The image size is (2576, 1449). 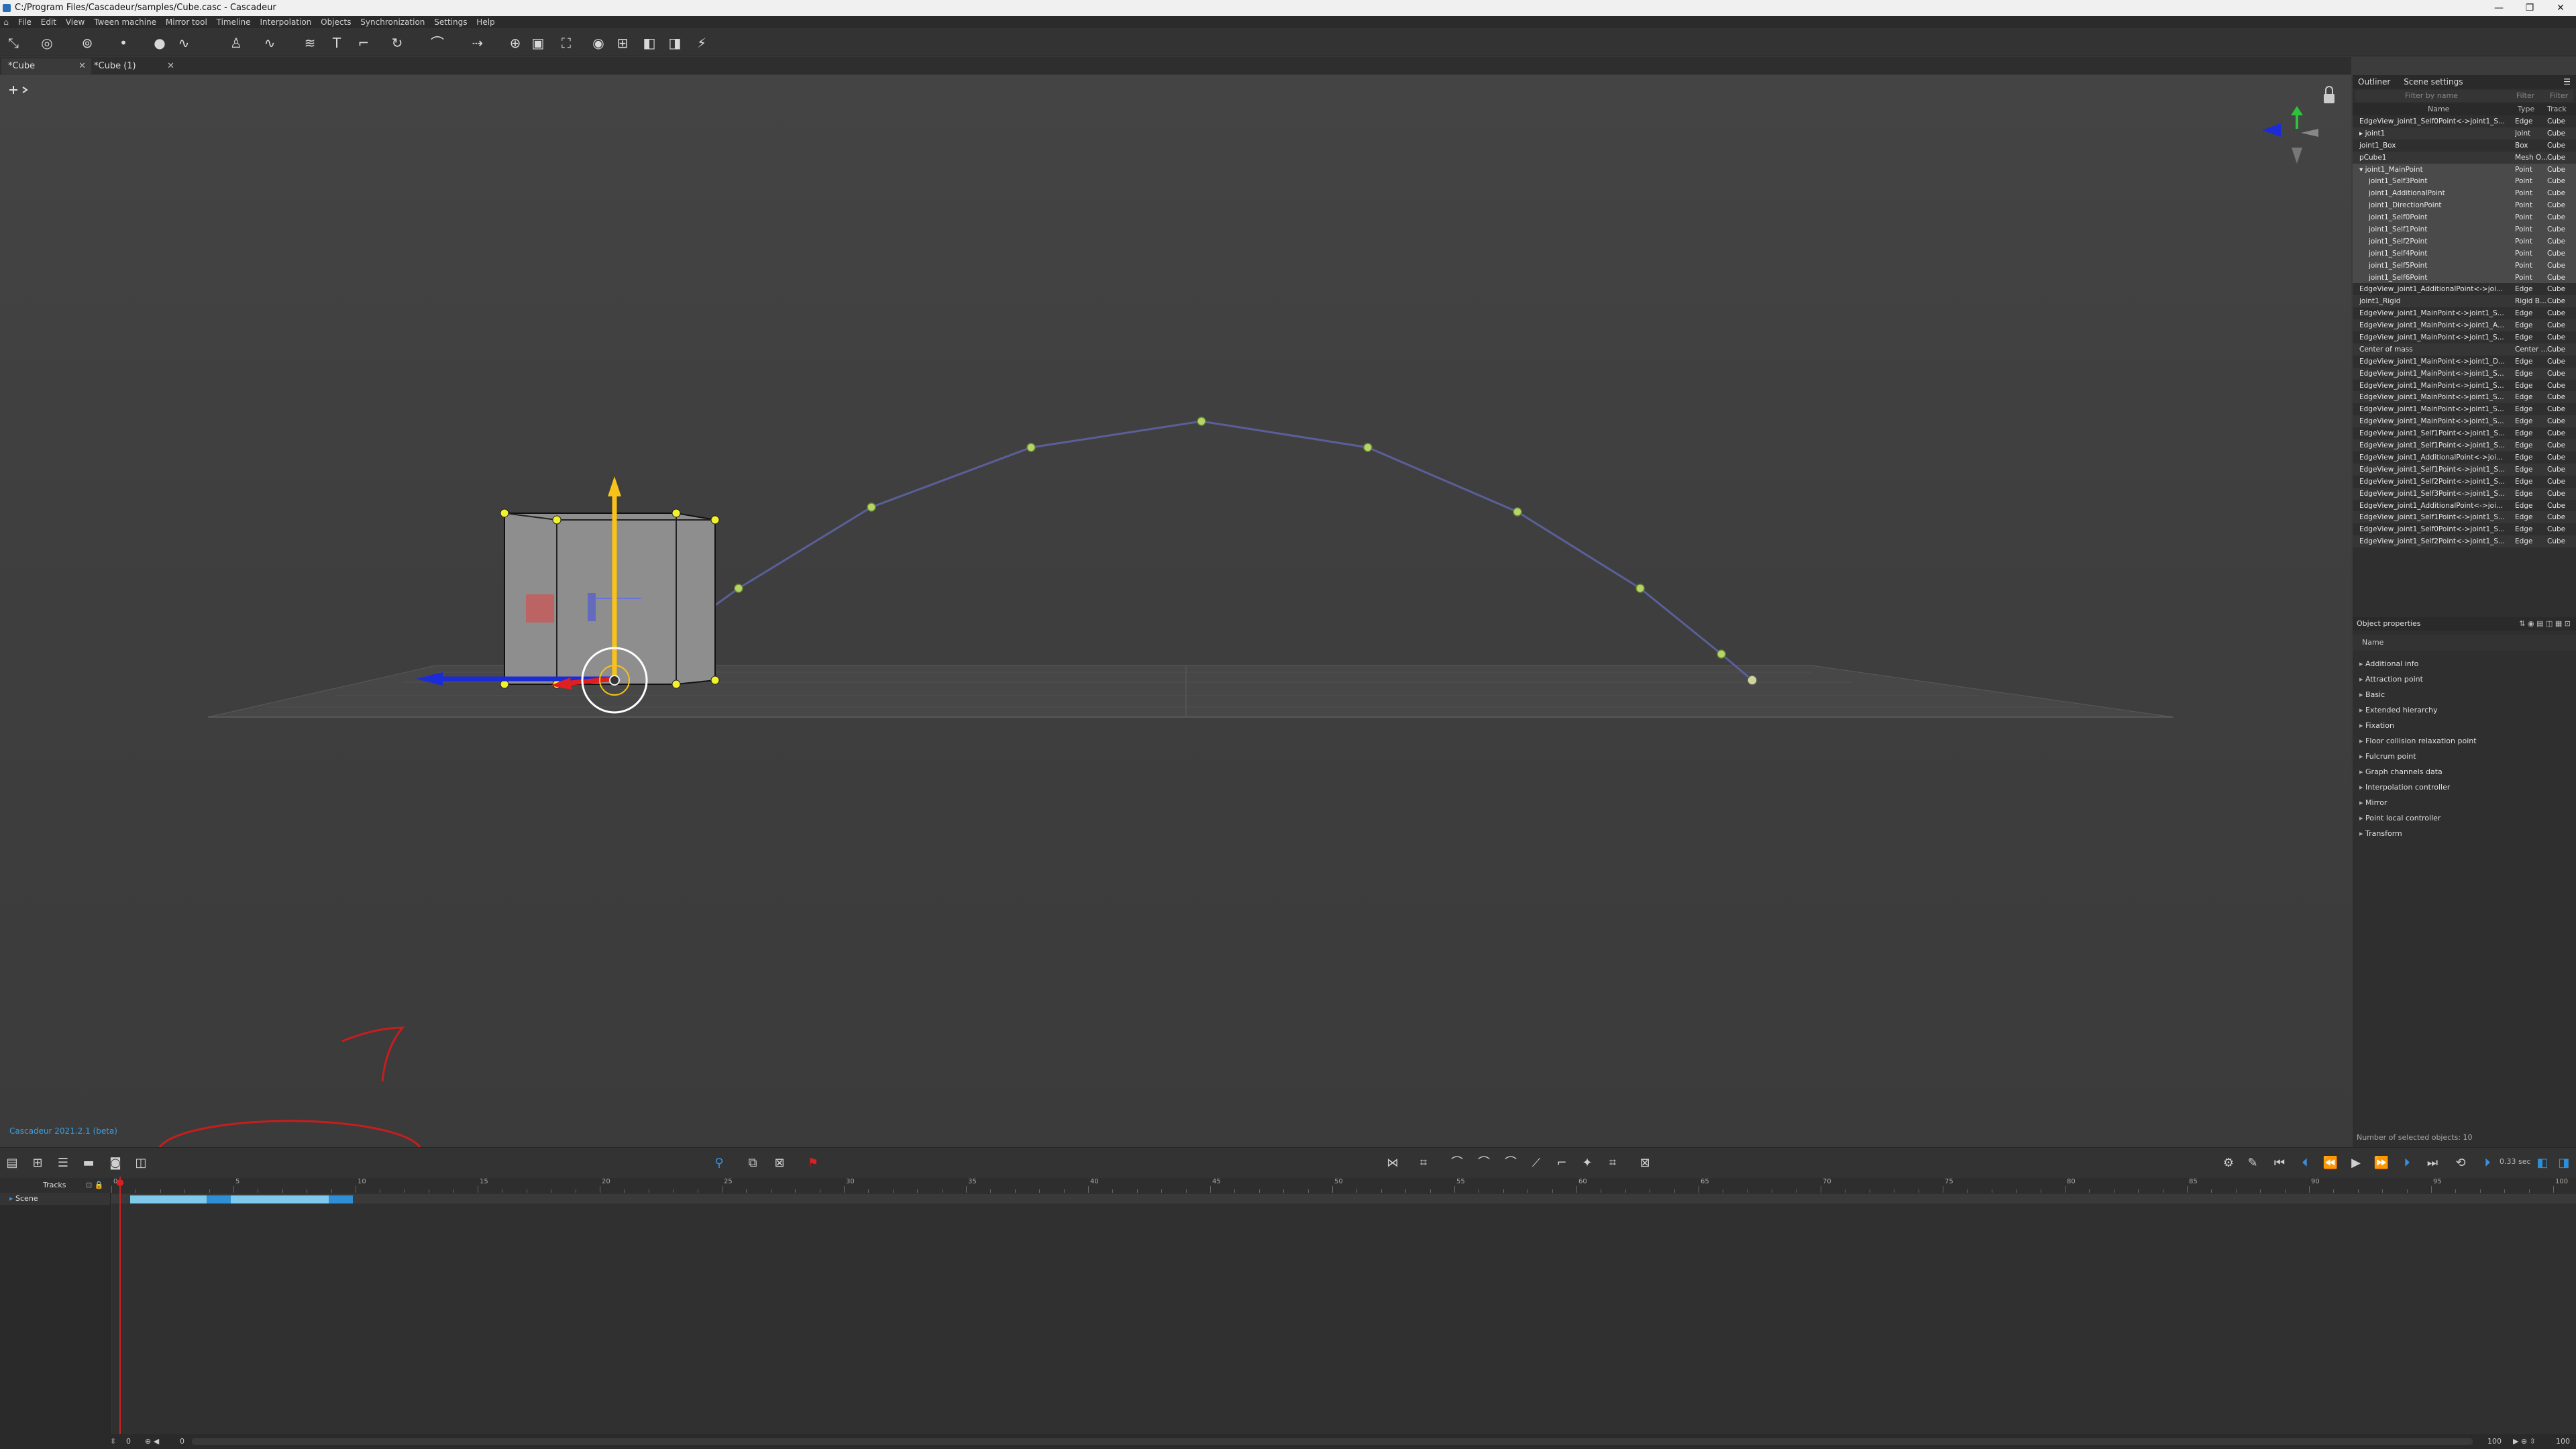 I want to click on property-category: Transform, so click(x=2464, y=833).